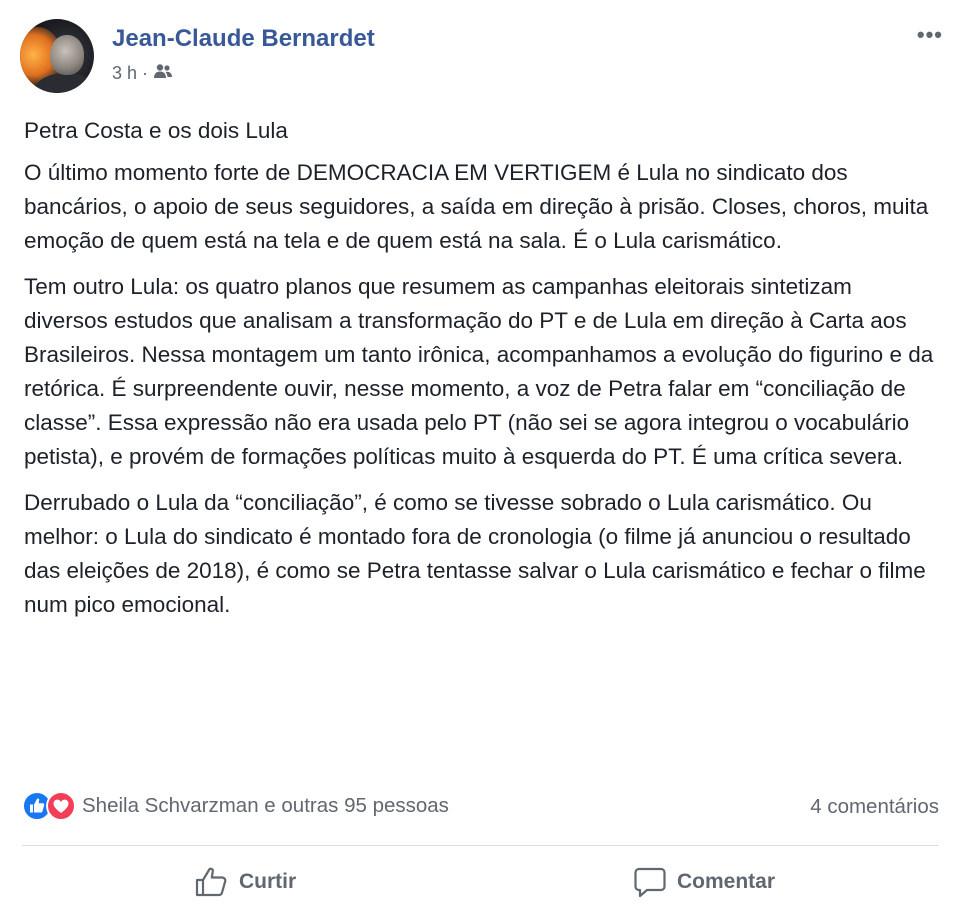 This screenshot has width=957, height=907. Describe the element at coordinates (243, 39) in the screenshot. I see `author-name-link: Jean-Claude Bernardet` at that location.